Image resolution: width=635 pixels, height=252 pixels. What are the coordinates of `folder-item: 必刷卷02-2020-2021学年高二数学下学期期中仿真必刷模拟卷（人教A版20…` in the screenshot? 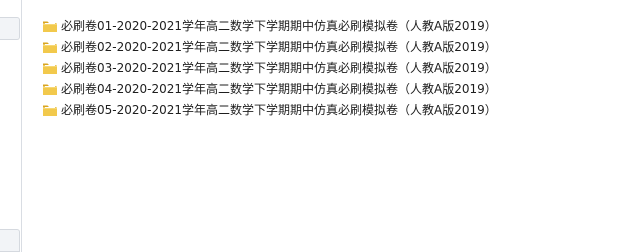 It's located at (269, 46).